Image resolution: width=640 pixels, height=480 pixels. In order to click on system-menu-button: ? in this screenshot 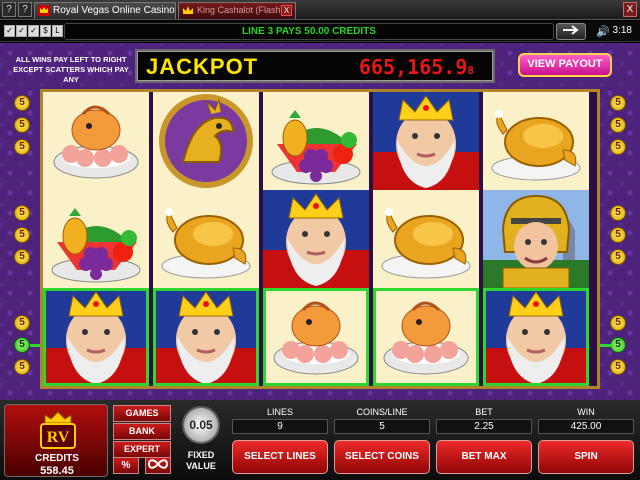, I will do `click(9, 9)`.